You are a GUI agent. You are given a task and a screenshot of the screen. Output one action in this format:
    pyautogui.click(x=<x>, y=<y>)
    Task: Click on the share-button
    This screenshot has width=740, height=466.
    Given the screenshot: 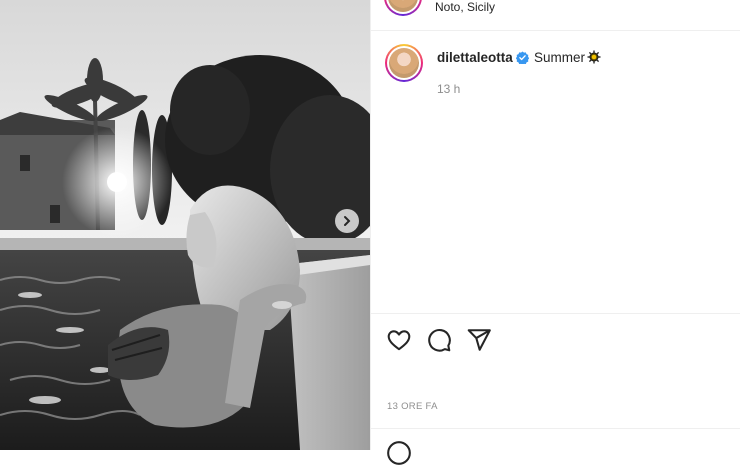 What is the action you would take?
    pyautogui.click(x=479, y=340)
    